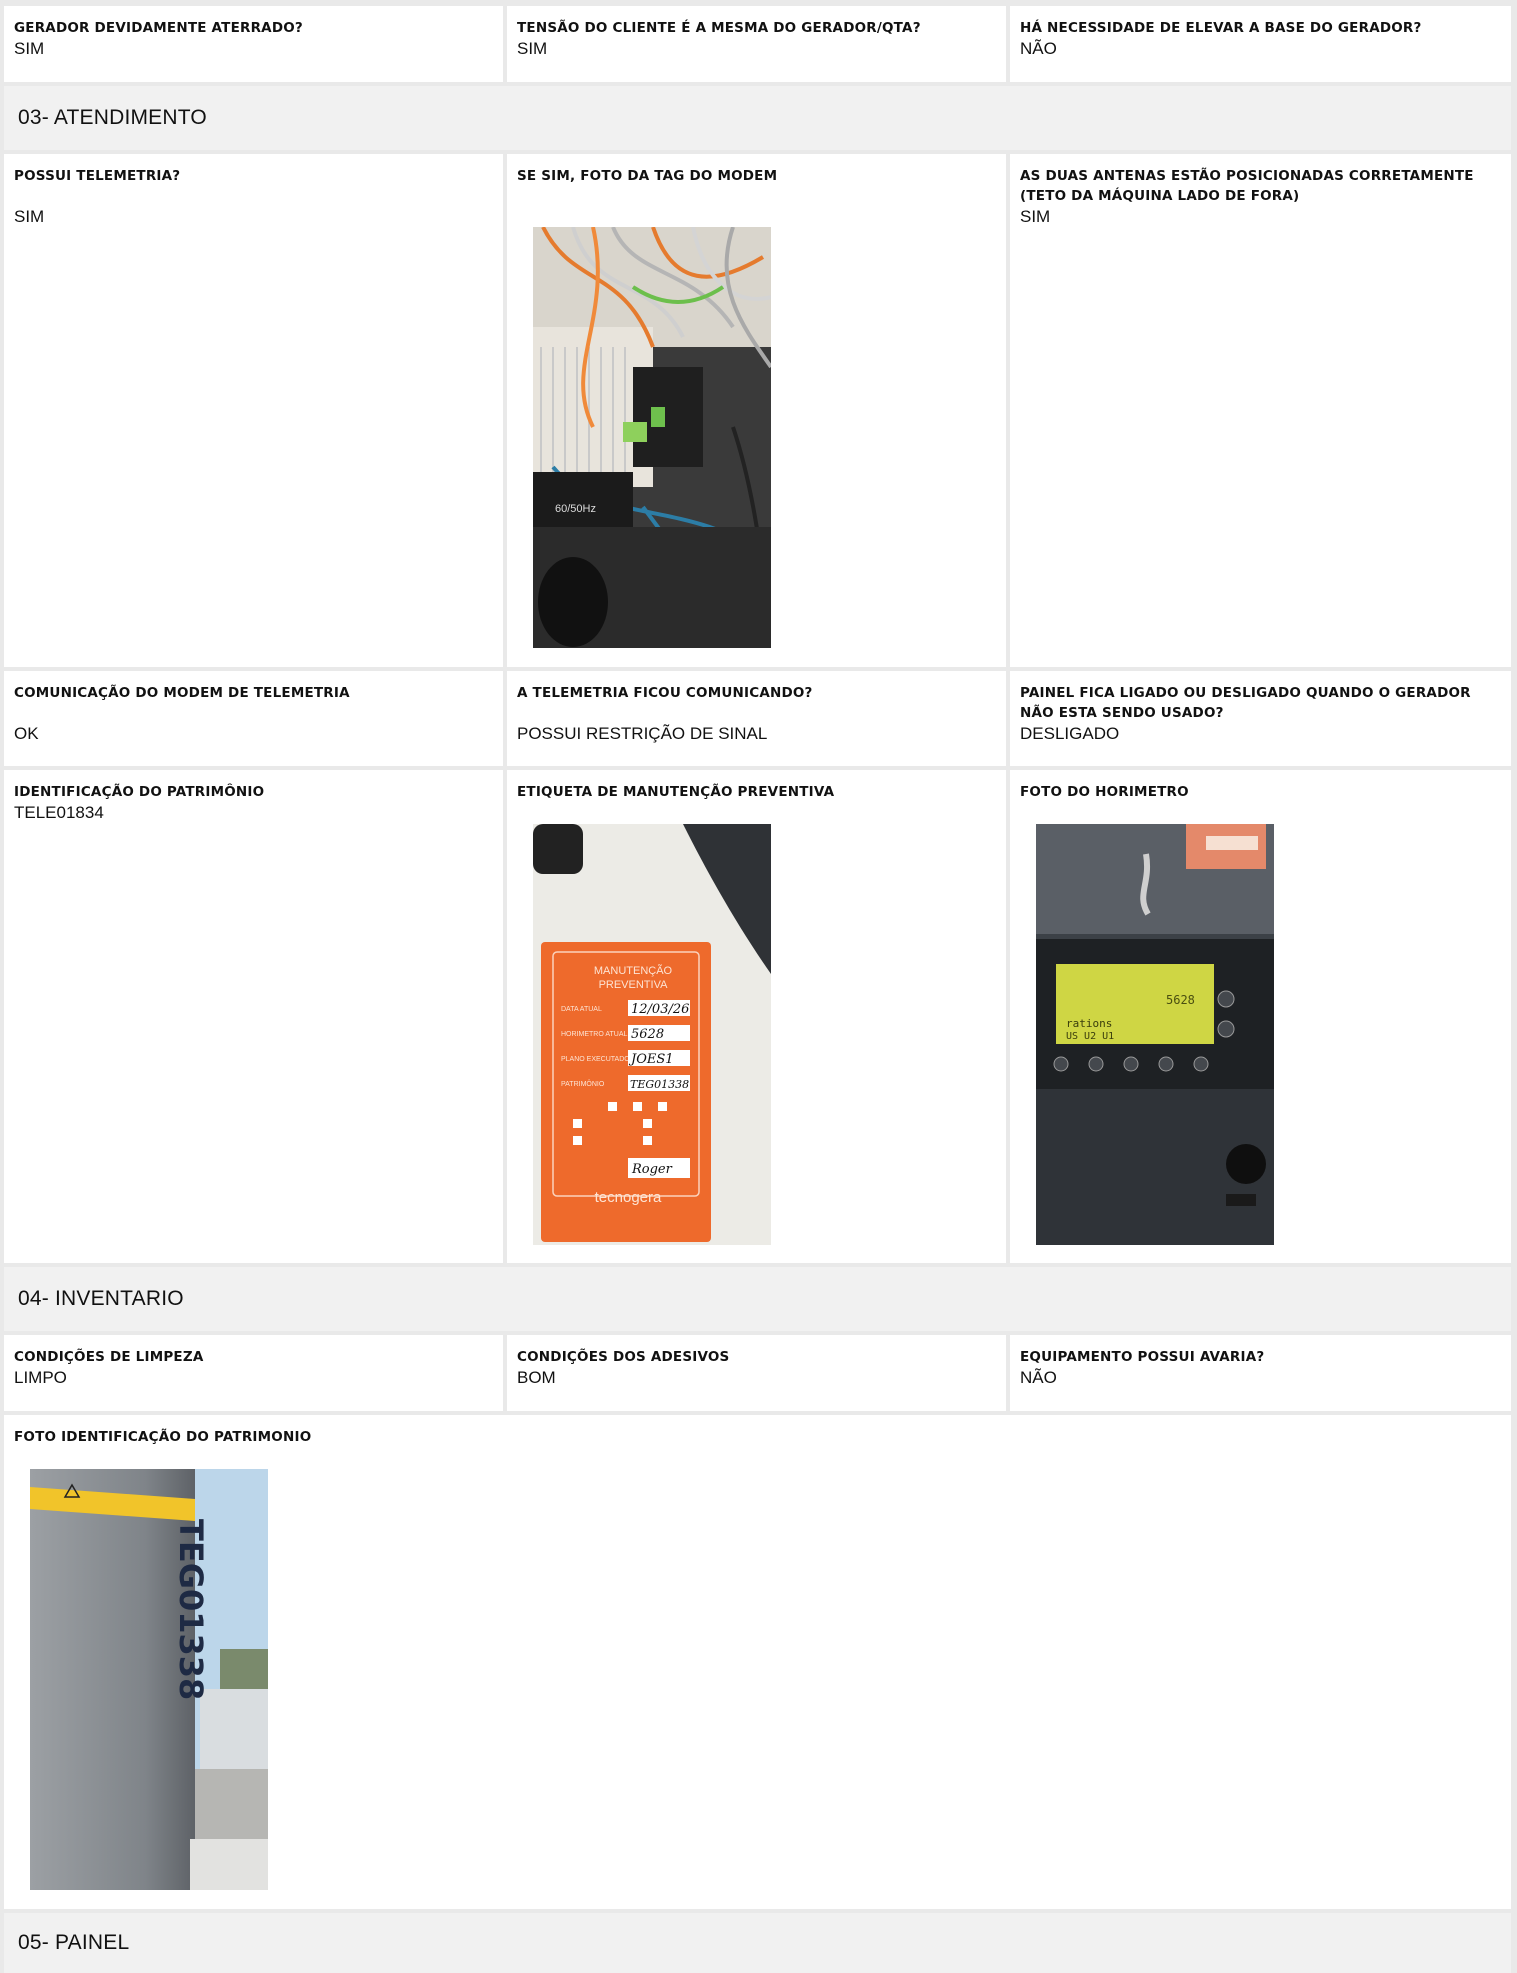 The width and height of the screenshot is (1517, 1973). Describe the element at coordinates (253, 1373) in the screenshot. I see `field-cleaning-conditions: CONDIÇÕES DE LIMPEZA LIMPO` at that location.